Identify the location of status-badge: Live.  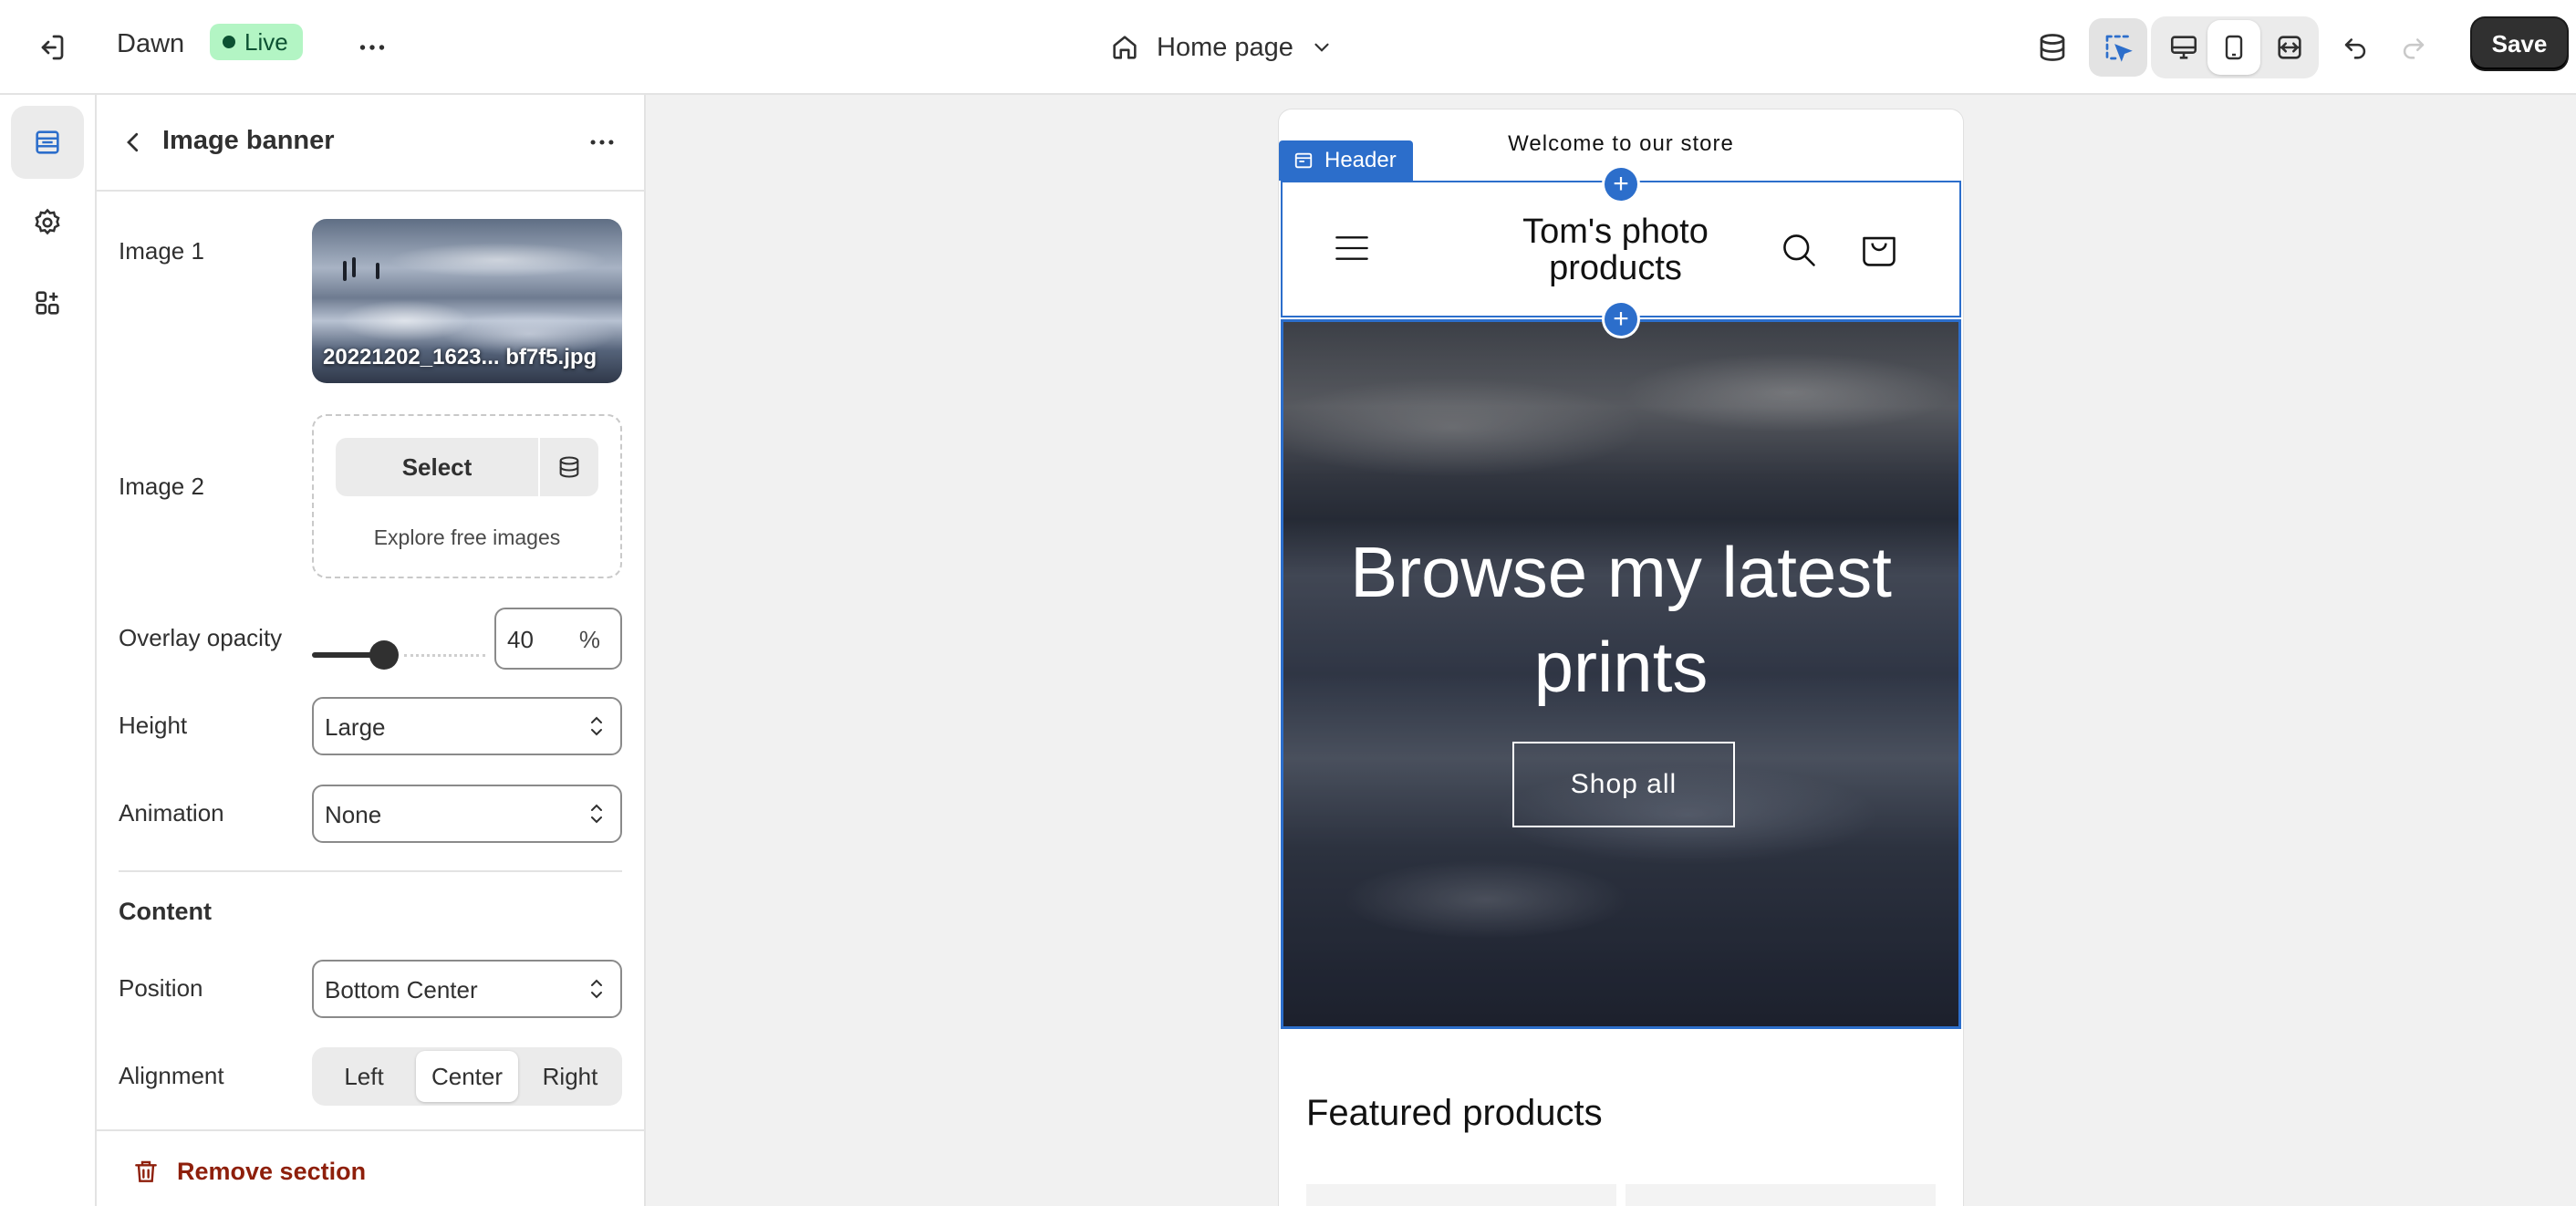
(256, 42).